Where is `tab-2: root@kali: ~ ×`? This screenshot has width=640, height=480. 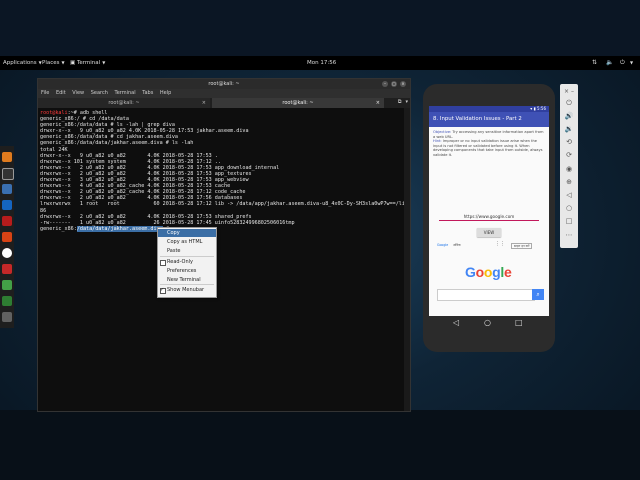
tab-2: root@kali: ~ × is located at coordinates (298, 103).